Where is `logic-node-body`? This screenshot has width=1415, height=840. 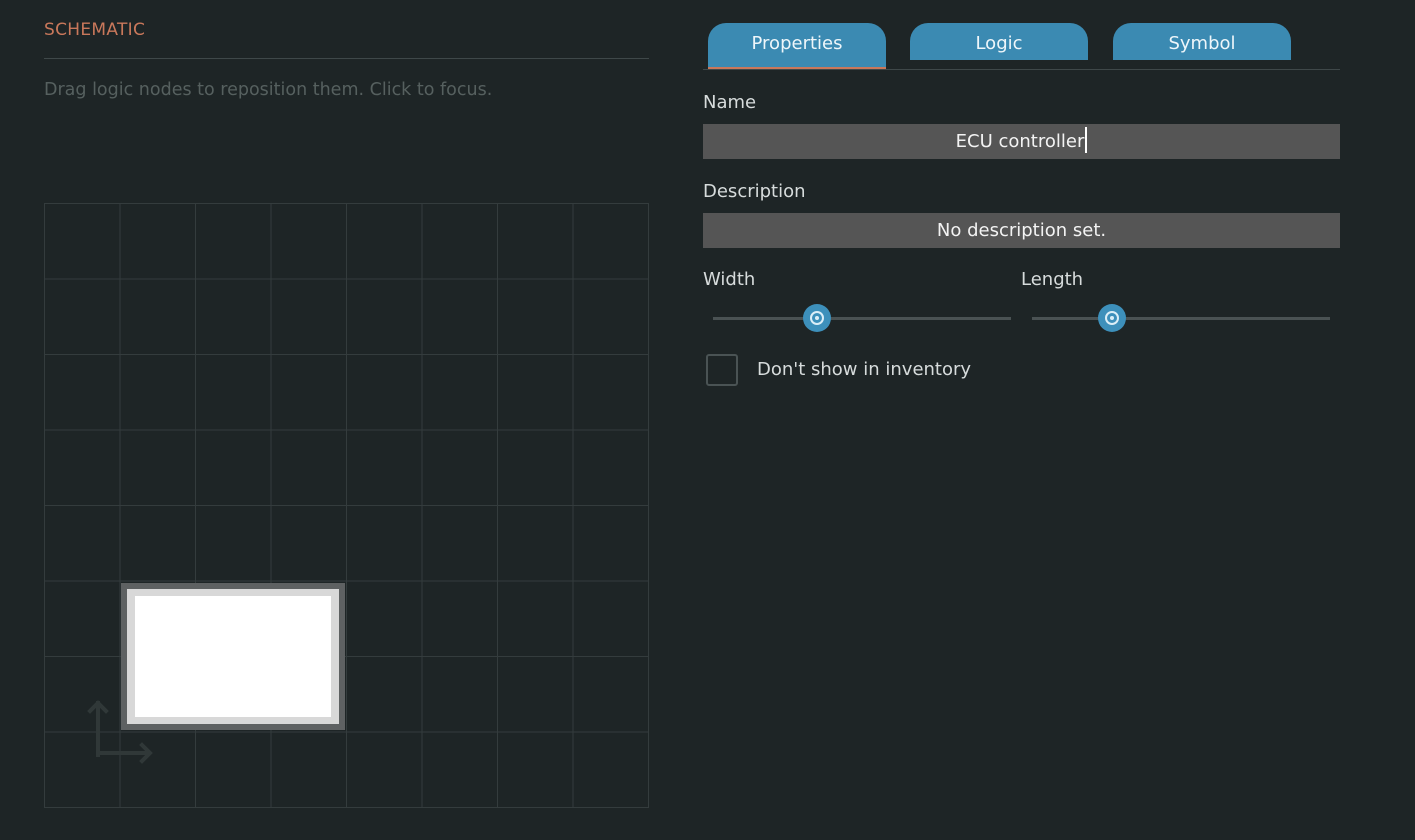
logic-node-body is located at coordinates (233, 656).